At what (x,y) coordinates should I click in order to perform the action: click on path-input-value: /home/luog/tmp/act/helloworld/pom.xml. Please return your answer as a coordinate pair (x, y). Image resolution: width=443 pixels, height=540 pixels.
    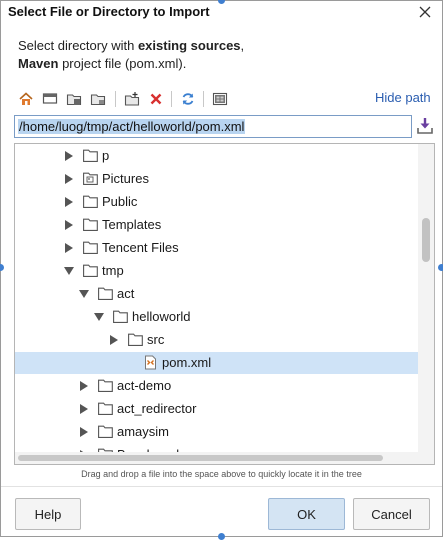
    Looking at the image, I should click on (132, 126).